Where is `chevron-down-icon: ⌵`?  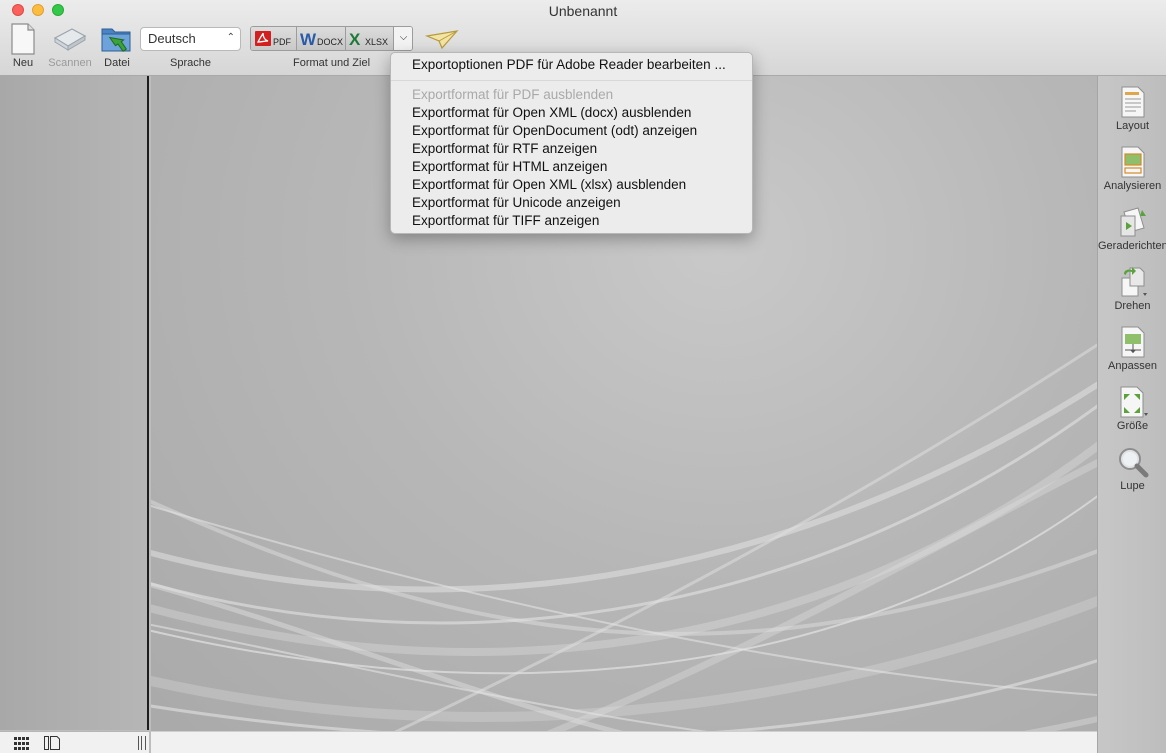
chevron-down-icon: ⌵ is located at coordinates (403, 37).